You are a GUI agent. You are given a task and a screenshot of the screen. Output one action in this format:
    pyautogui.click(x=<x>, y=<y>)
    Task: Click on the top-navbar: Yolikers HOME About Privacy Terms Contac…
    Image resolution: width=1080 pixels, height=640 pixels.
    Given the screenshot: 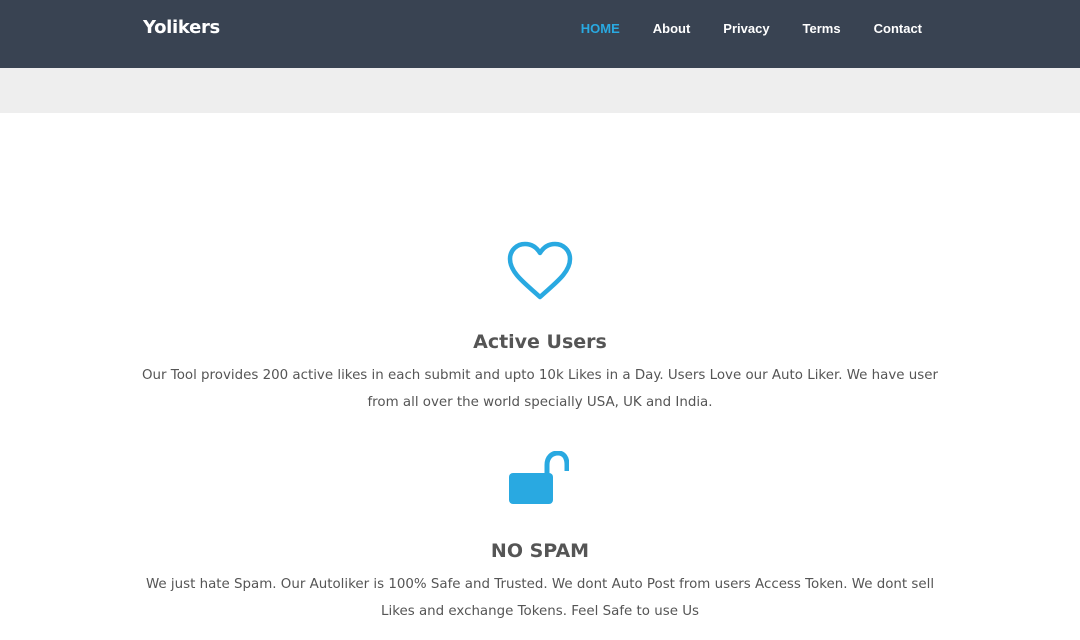 What is the action you would take?
    pyautogui.click(x=540, y=34)
    